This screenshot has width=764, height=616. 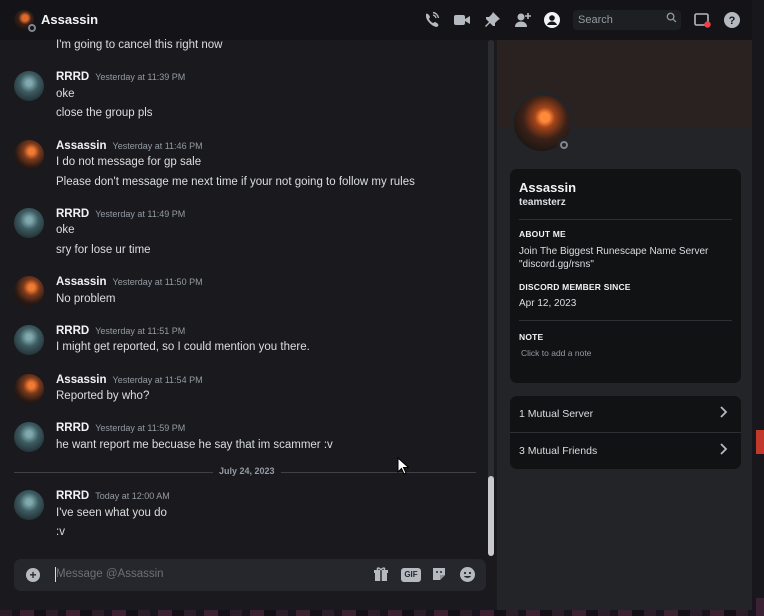 What do you see at coordinates (491, 516) in the screenshot?
I see `message-scrollbar-thumb` at bounding box center [491, 516].